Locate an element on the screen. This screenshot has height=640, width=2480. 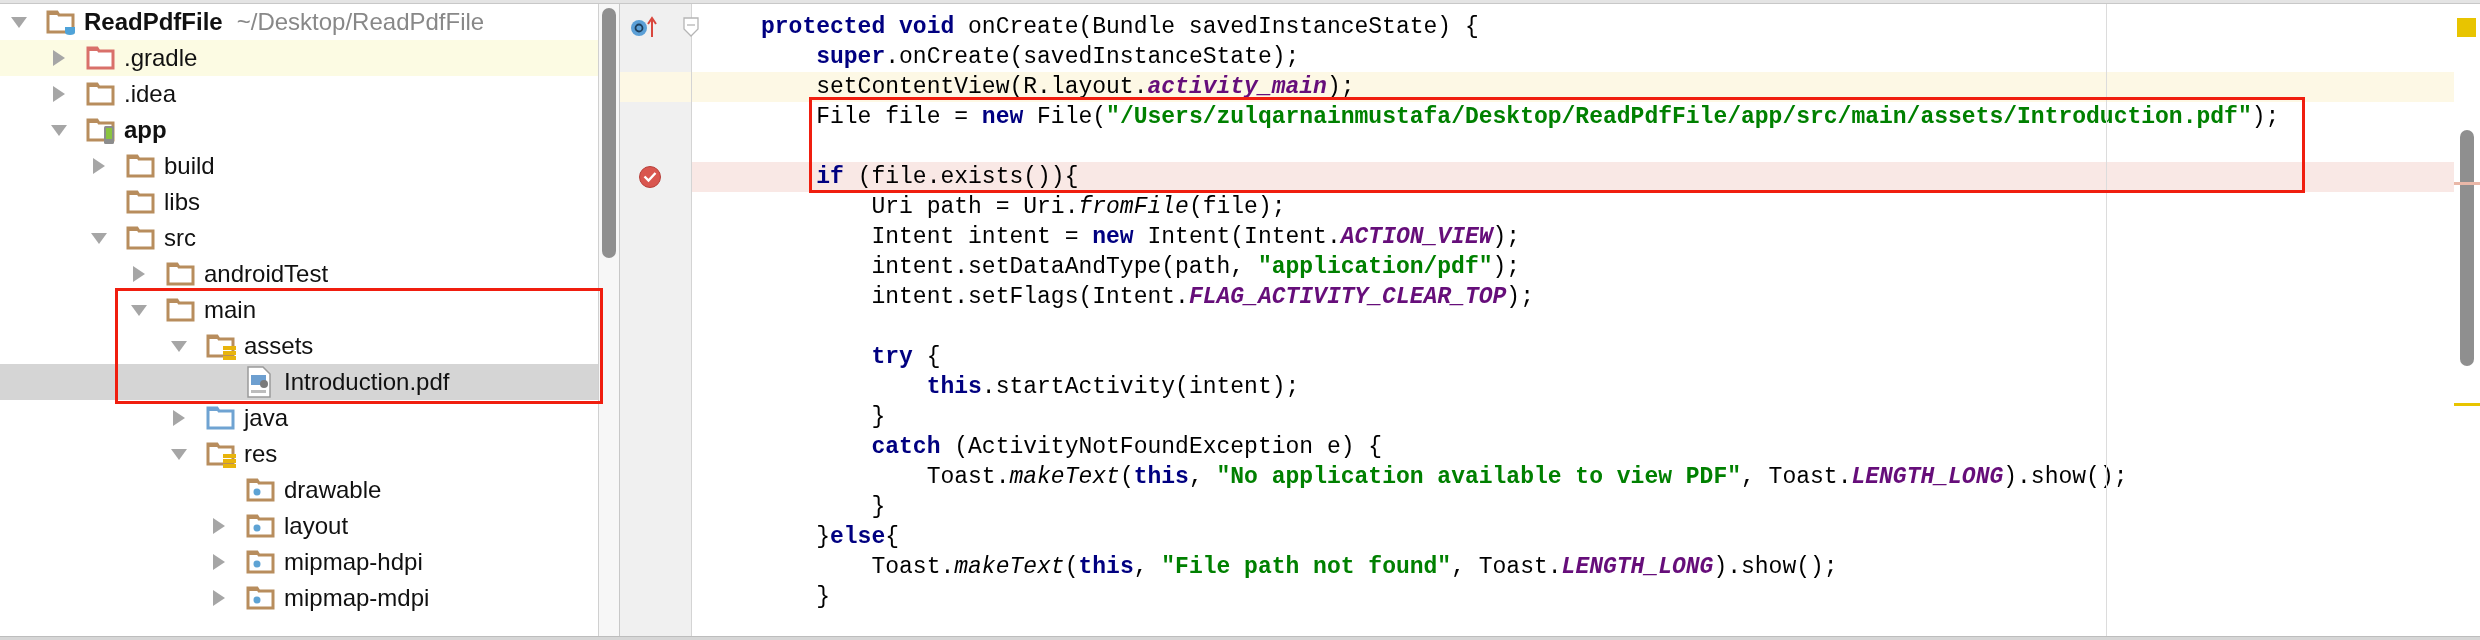
code-line: Uri path = Uri.fromFile(file); is located at coordinates (1078, 207).